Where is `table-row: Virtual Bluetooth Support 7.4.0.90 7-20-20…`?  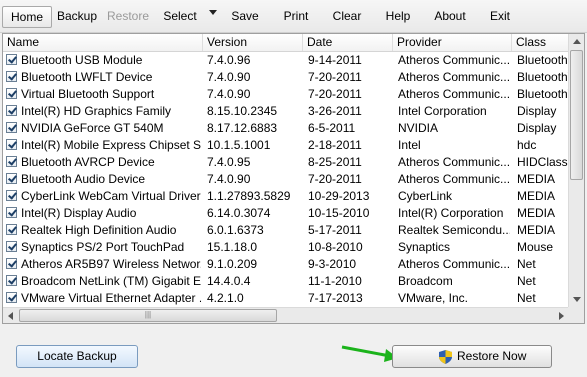 table-row: Virtual Bluetooth Support 7.4.0.90 7-20-20… is located at coordinates (286, 94).